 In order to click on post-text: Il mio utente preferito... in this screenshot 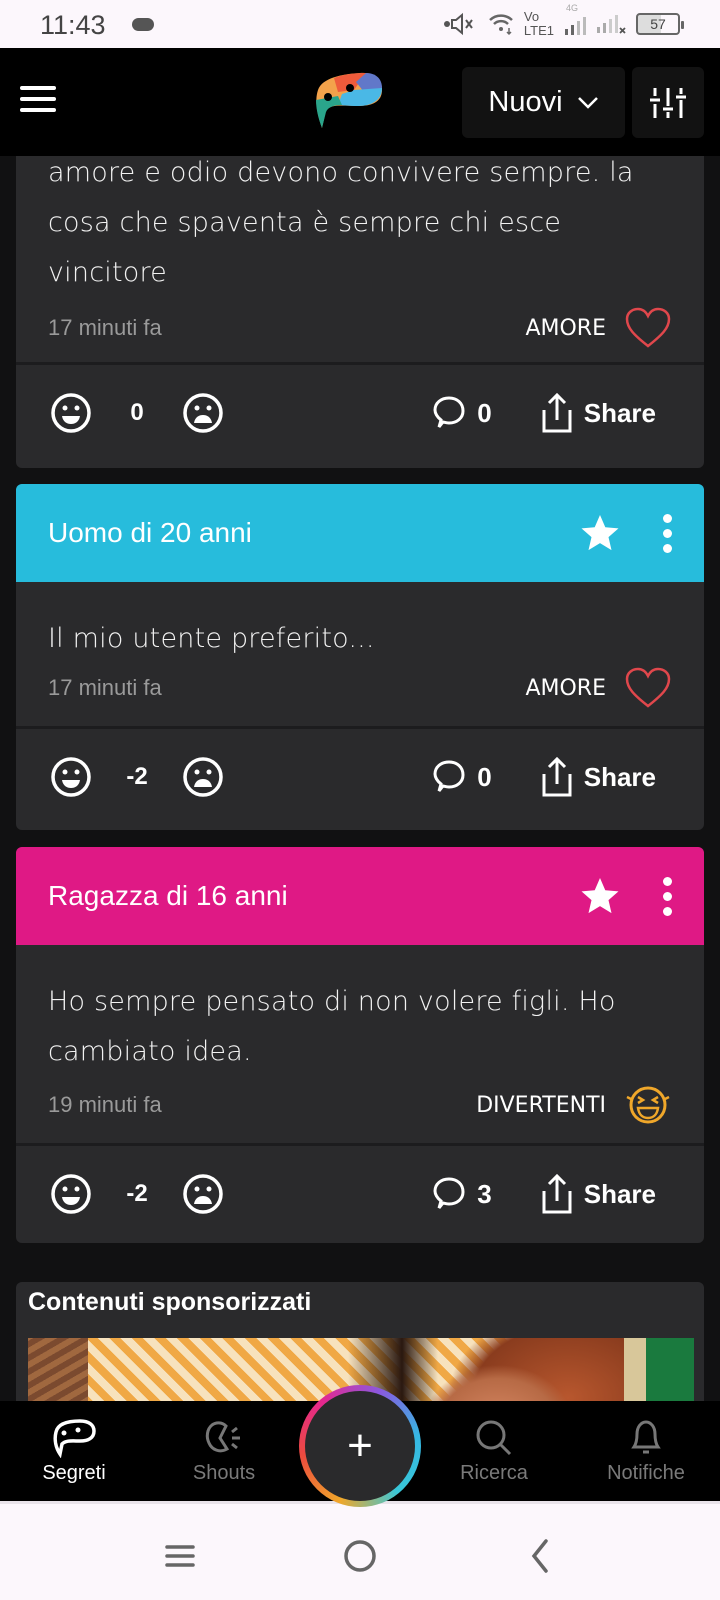, I will do `click(211, 638)`.